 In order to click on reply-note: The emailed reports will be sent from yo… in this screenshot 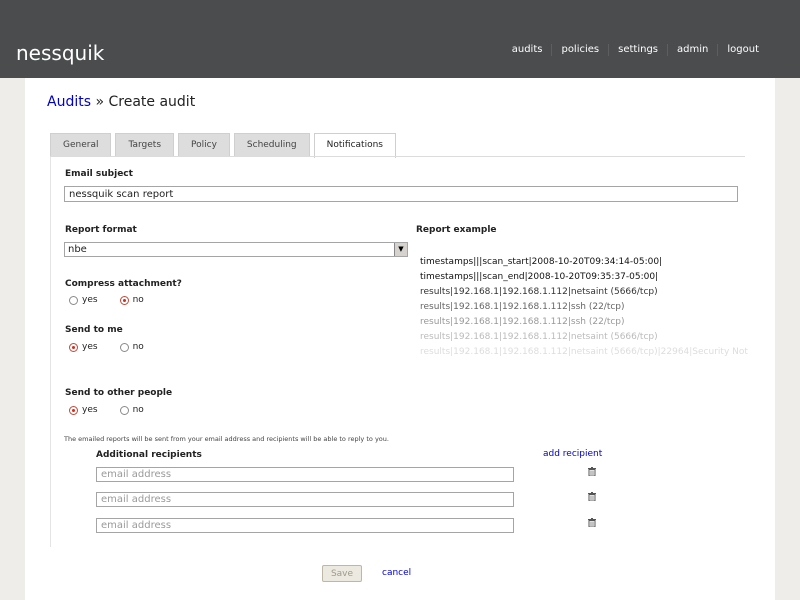, I will do `click(226, 439)`.